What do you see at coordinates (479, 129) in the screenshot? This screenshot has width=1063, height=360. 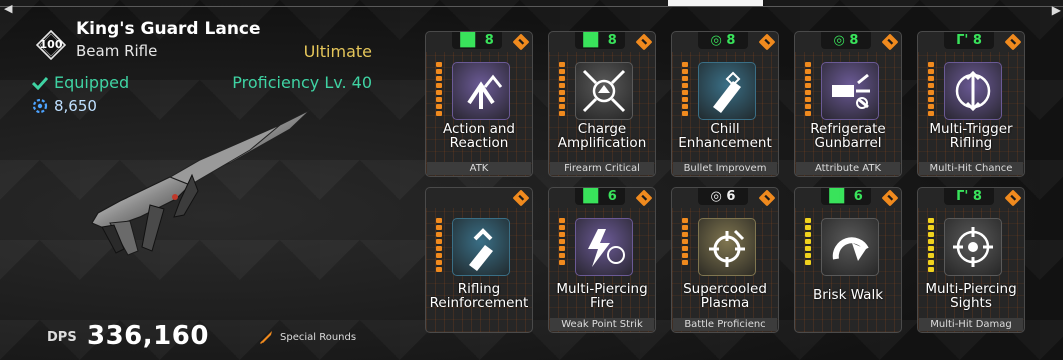 I see `module-name-line1: Action and` at bounding box center [479, 129].